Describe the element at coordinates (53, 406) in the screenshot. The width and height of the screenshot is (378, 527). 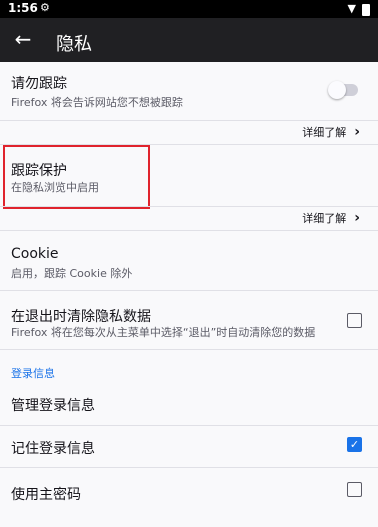
I see `manage-logins-title: 管理登录信息` at that location.